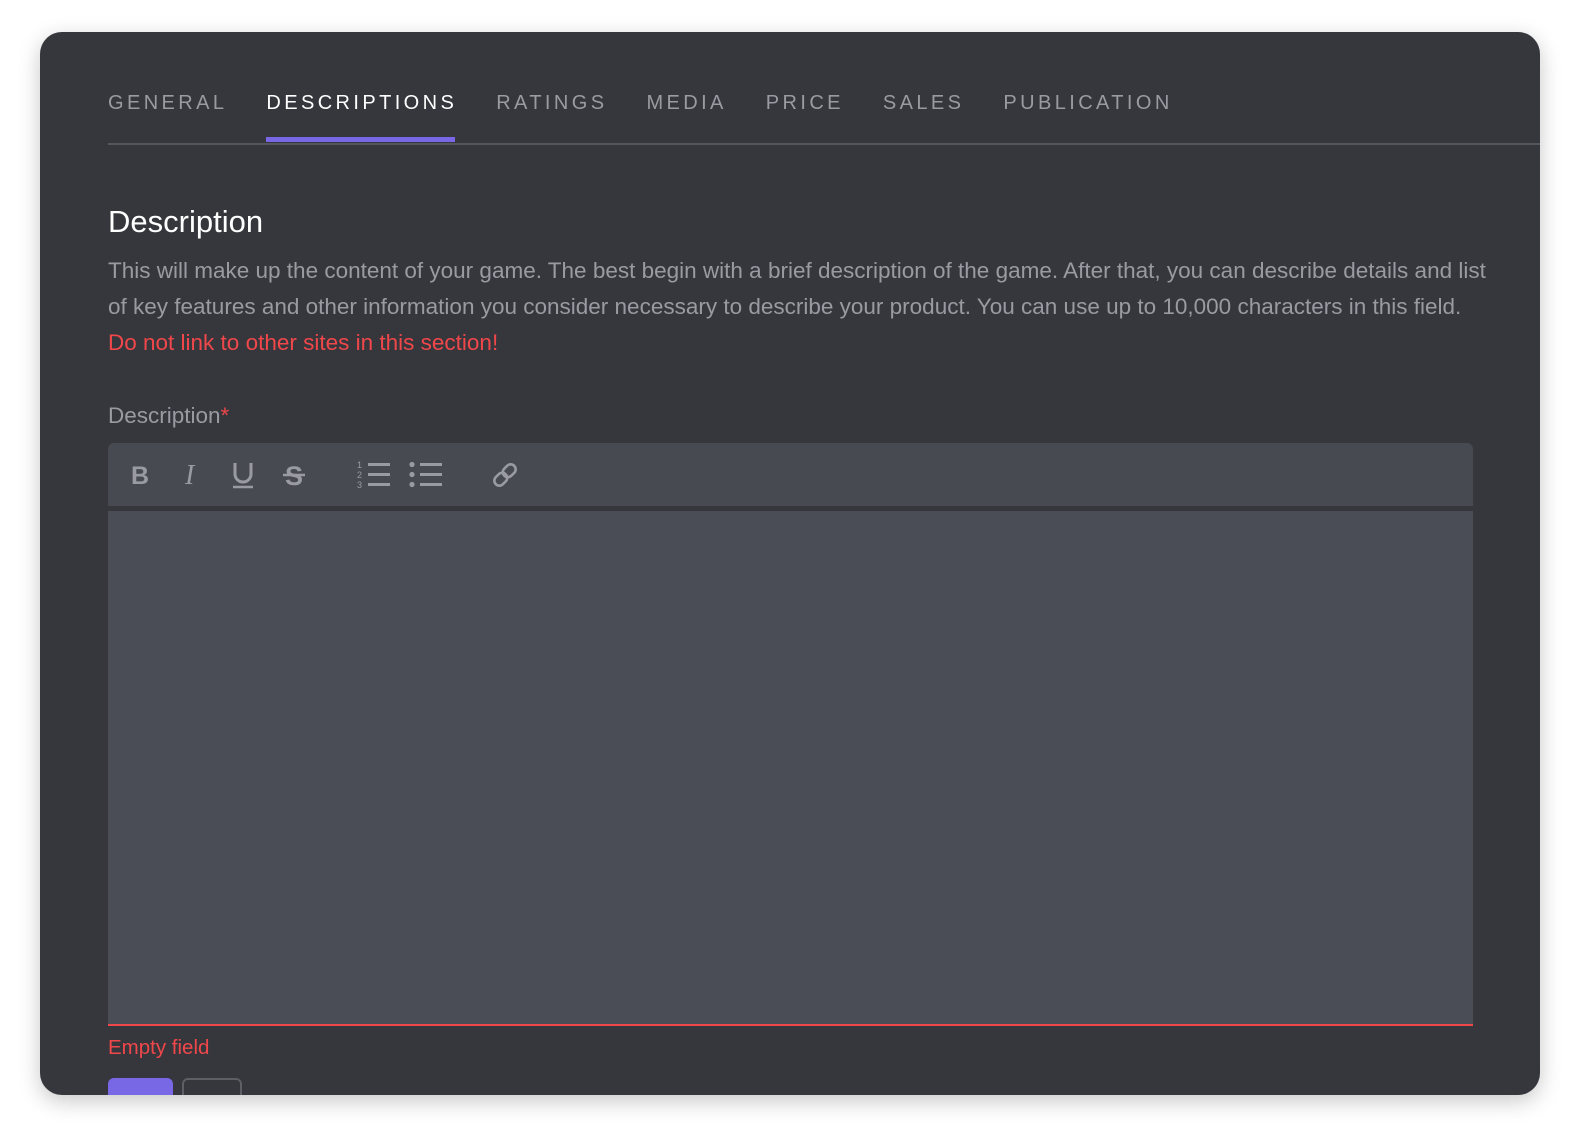 The height and width of the screenshot is (1144, 1580). What do you see at coordinates (140, 1086) in the screenshot?
I see `primary-button` at bounding box center [140, 1086].